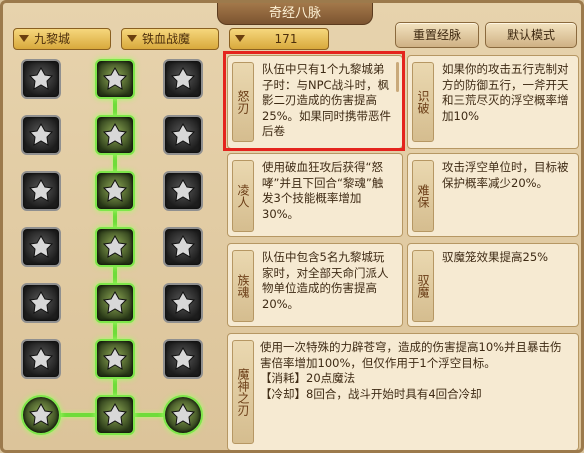 This screenshot has width=584, height=453. Describe the element at coordinates (308, 378) in the screenshot. I see `skill-desc-line: 【消耗】20点魔法` at that location.